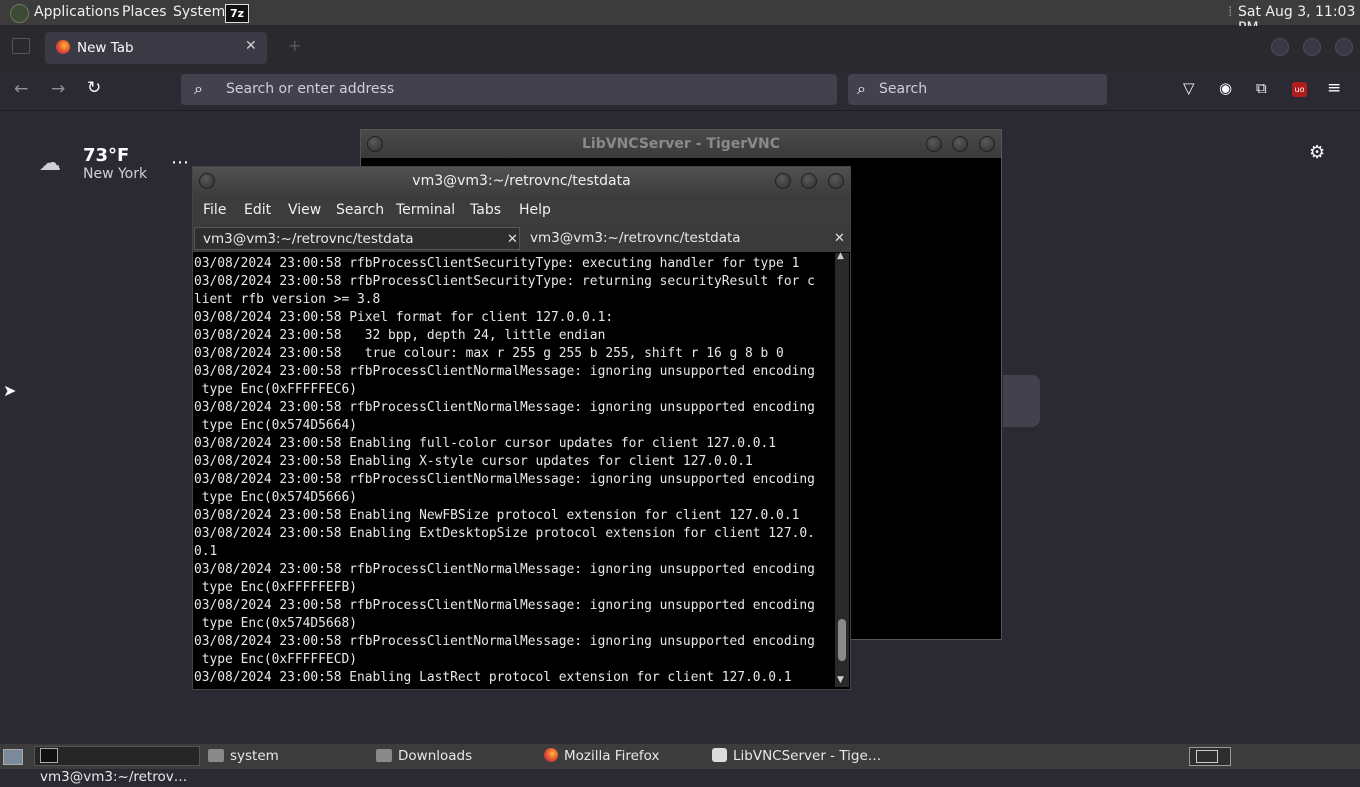 Image resolution: width=1360 pixels, height=787 pixels. What do you see at coordinates (19, 13) in the screenshot?
I see `applications-logo-icon` at bounding box center [19, 13].